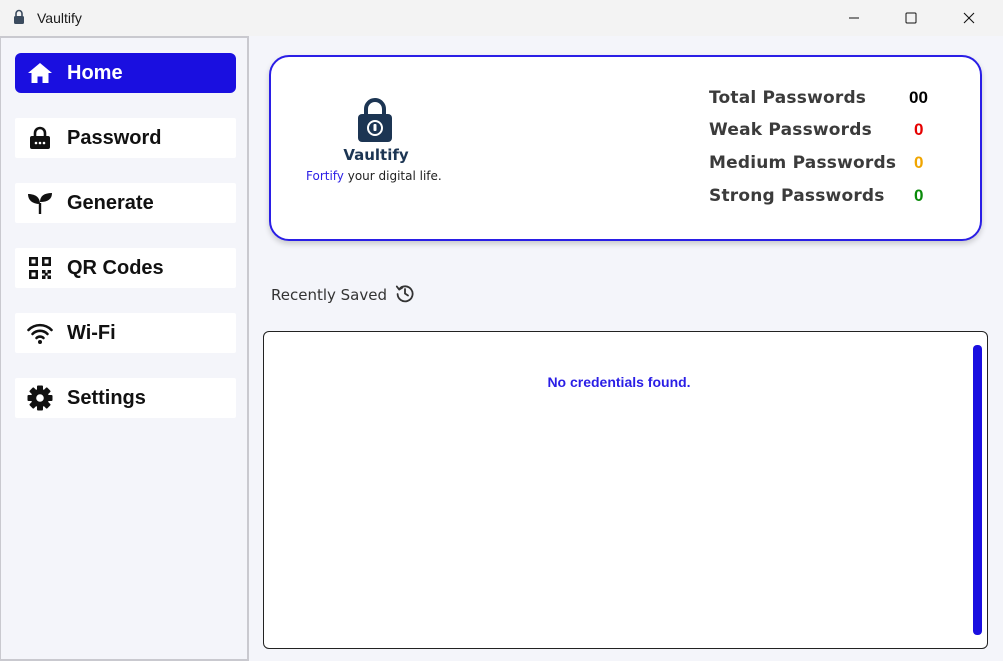 Image resolution: width=1003 pixels, height=661 pixels. Describe the element at coordinates (788, 98) in the screenshot. I see `stat-label: Total Passwords` at that location.